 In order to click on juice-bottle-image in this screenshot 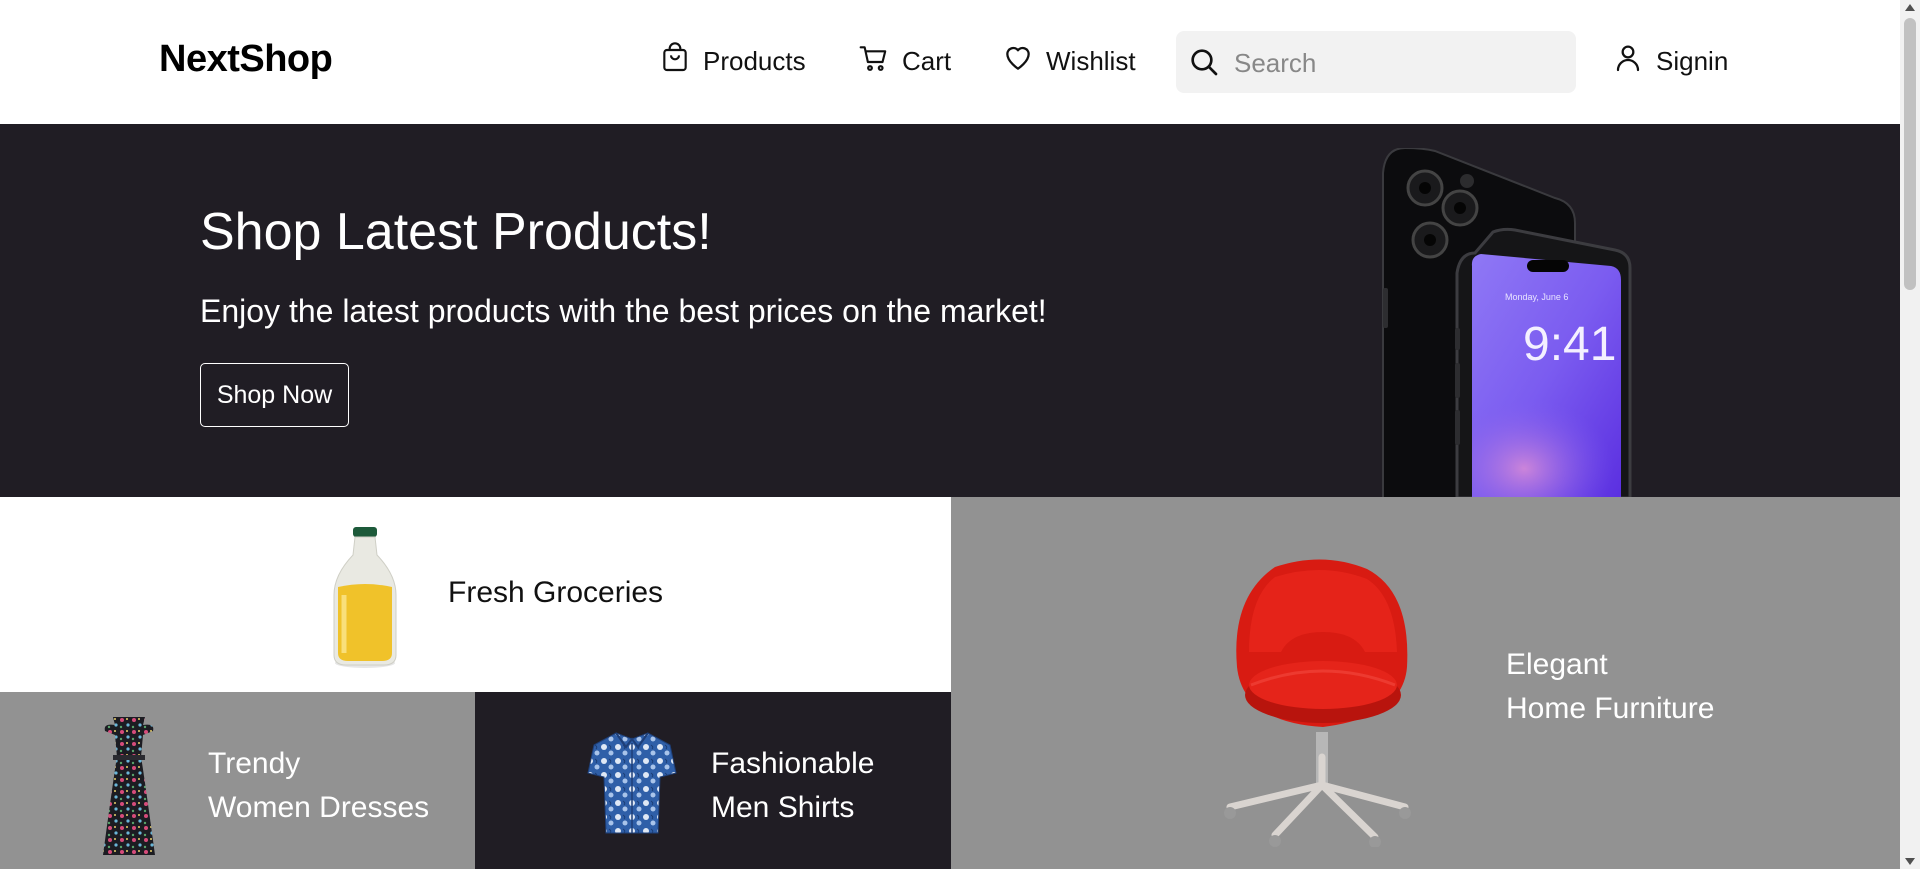, I will do `click(365, 598)`.